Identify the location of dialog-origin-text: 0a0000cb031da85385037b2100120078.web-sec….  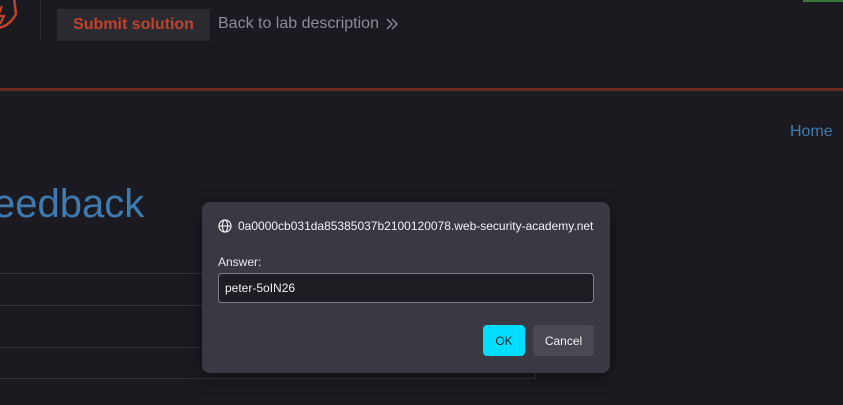
(416, 226).